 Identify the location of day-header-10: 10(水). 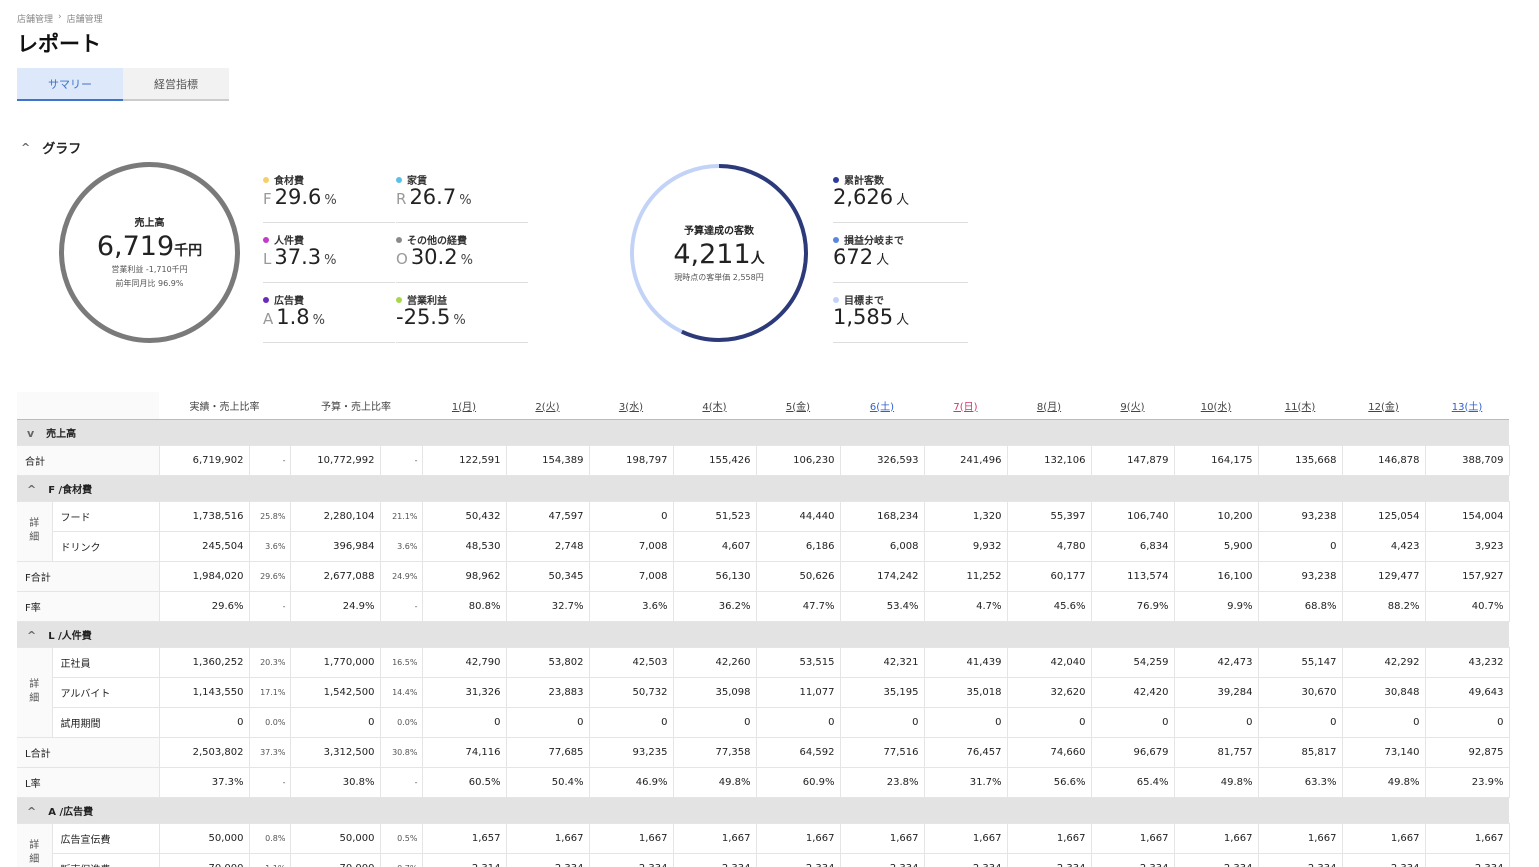
(1216, 406).